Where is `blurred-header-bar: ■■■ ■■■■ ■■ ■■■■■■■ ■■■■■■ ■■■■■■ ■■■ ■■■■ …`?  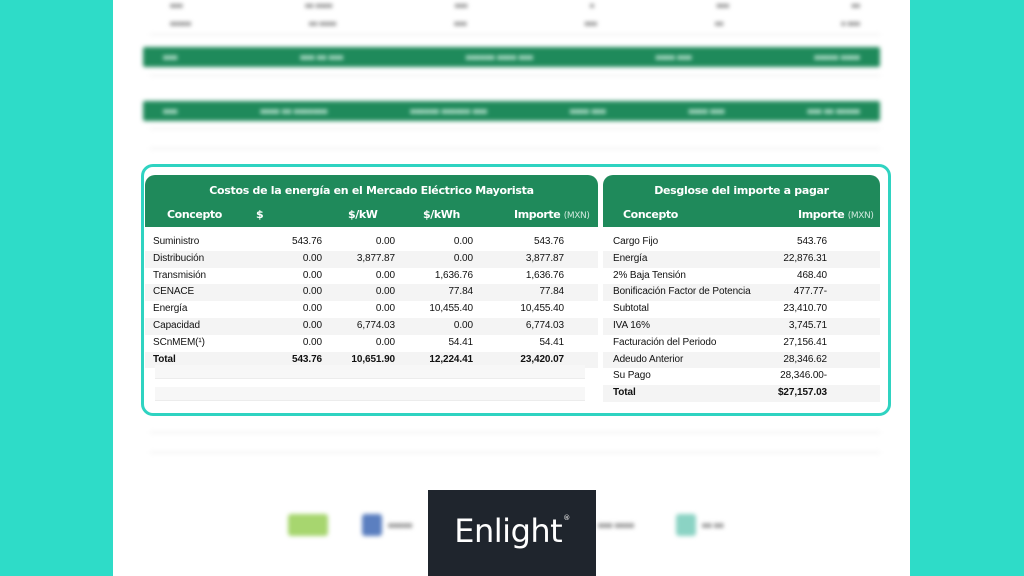 blurred-header-bar: ■■■ ■■■■ ■■ ■■■■■■■ ■■■■■■ ■■■■■■ ■■■ ■■■■ … is located at coordinates (511, 111).